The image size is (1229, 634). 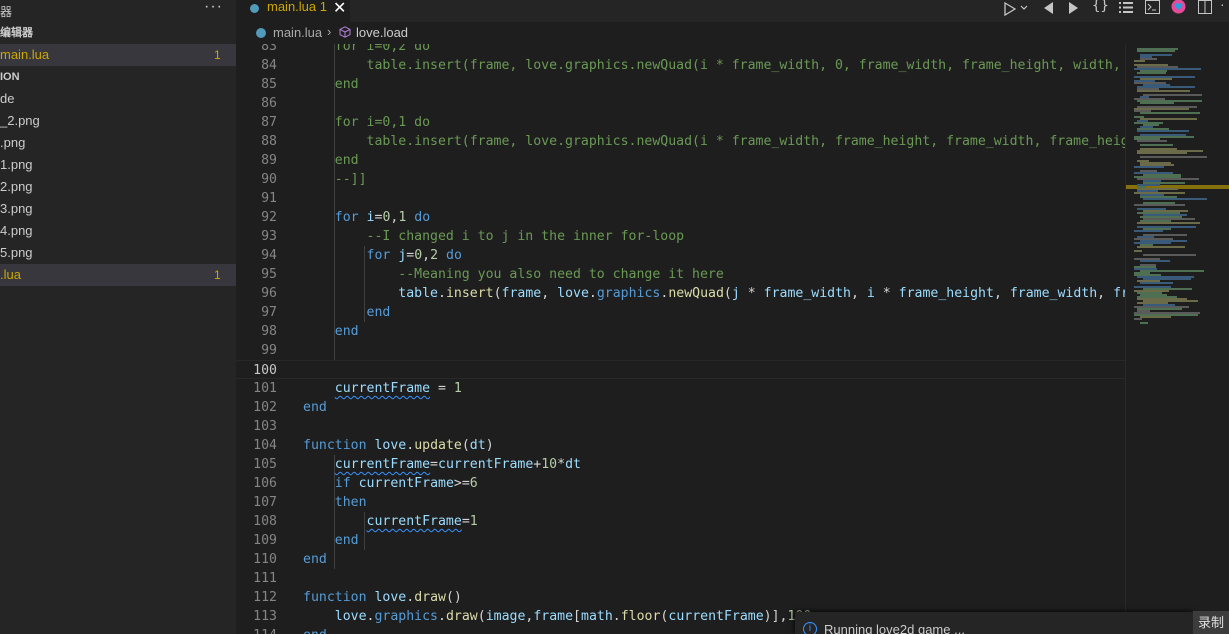 I want to click on code-line: 105 currentFrame=currentFrame+10*dt, so click(x=680, y=464).